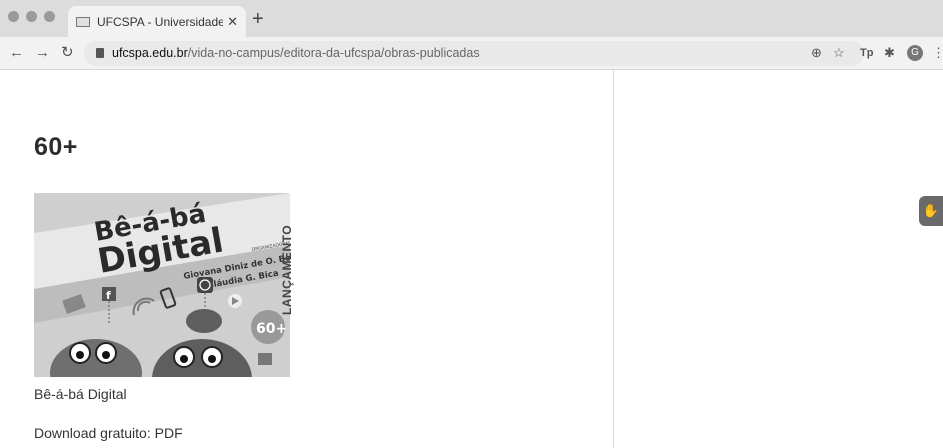 The height and width of the screenshot is (448, 943). What do you see at coordinates (613, 259) in the screenshot?
I see `column-divider` at bounding box center [613, 259].